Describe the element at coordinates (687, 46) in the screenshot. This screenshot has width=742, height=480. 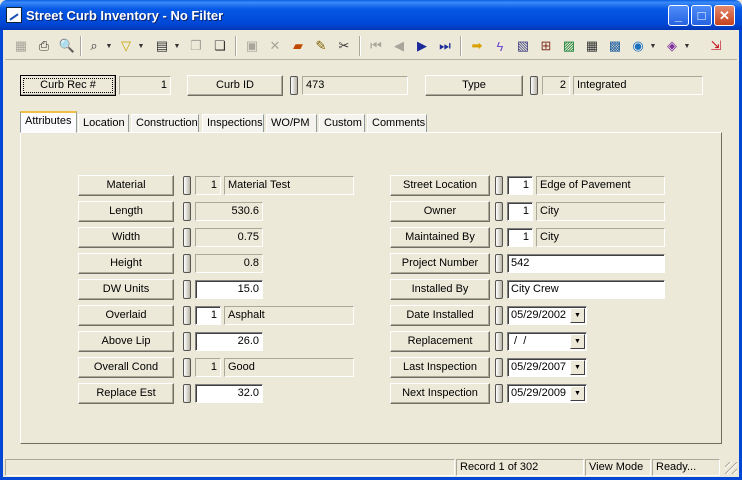
I see `book-dropdown-icon: ▼` at that location.